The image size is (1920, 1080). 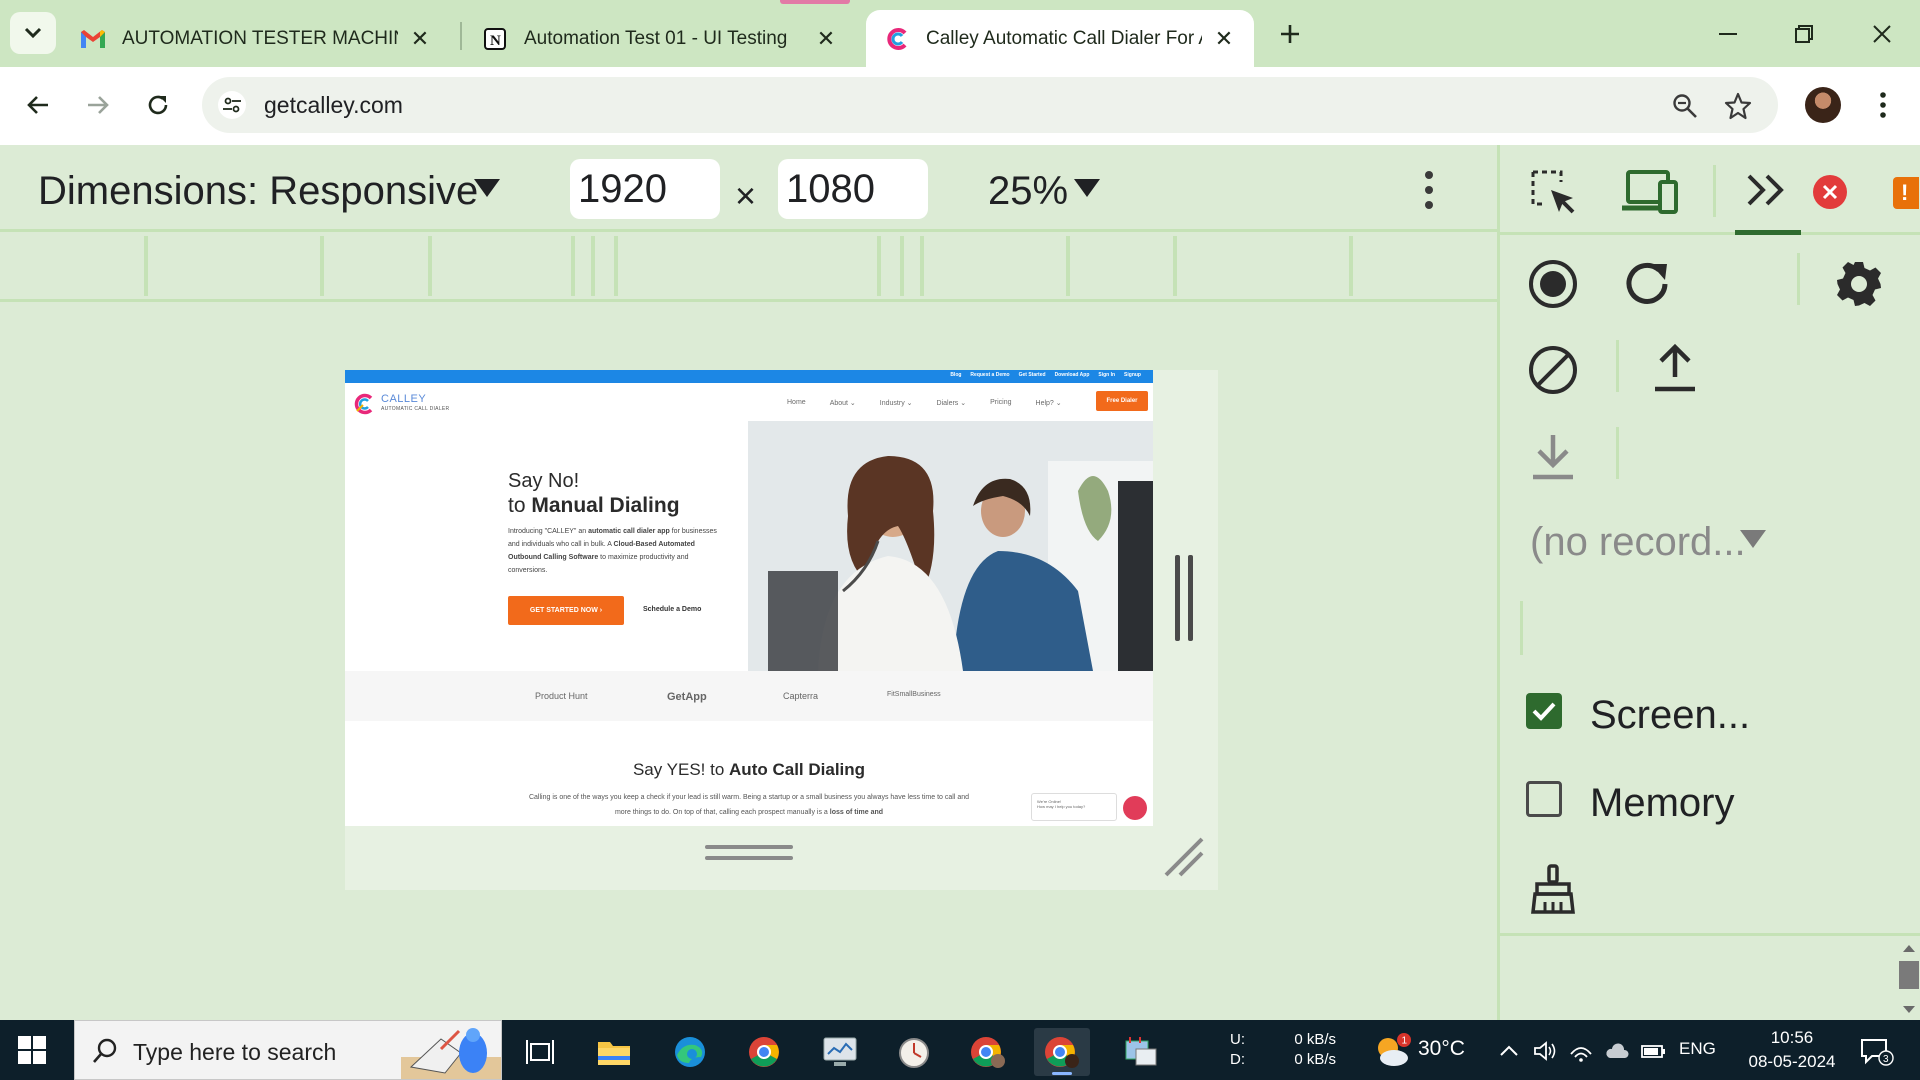 I want to click on reload-button, so click(x=158, y=105).